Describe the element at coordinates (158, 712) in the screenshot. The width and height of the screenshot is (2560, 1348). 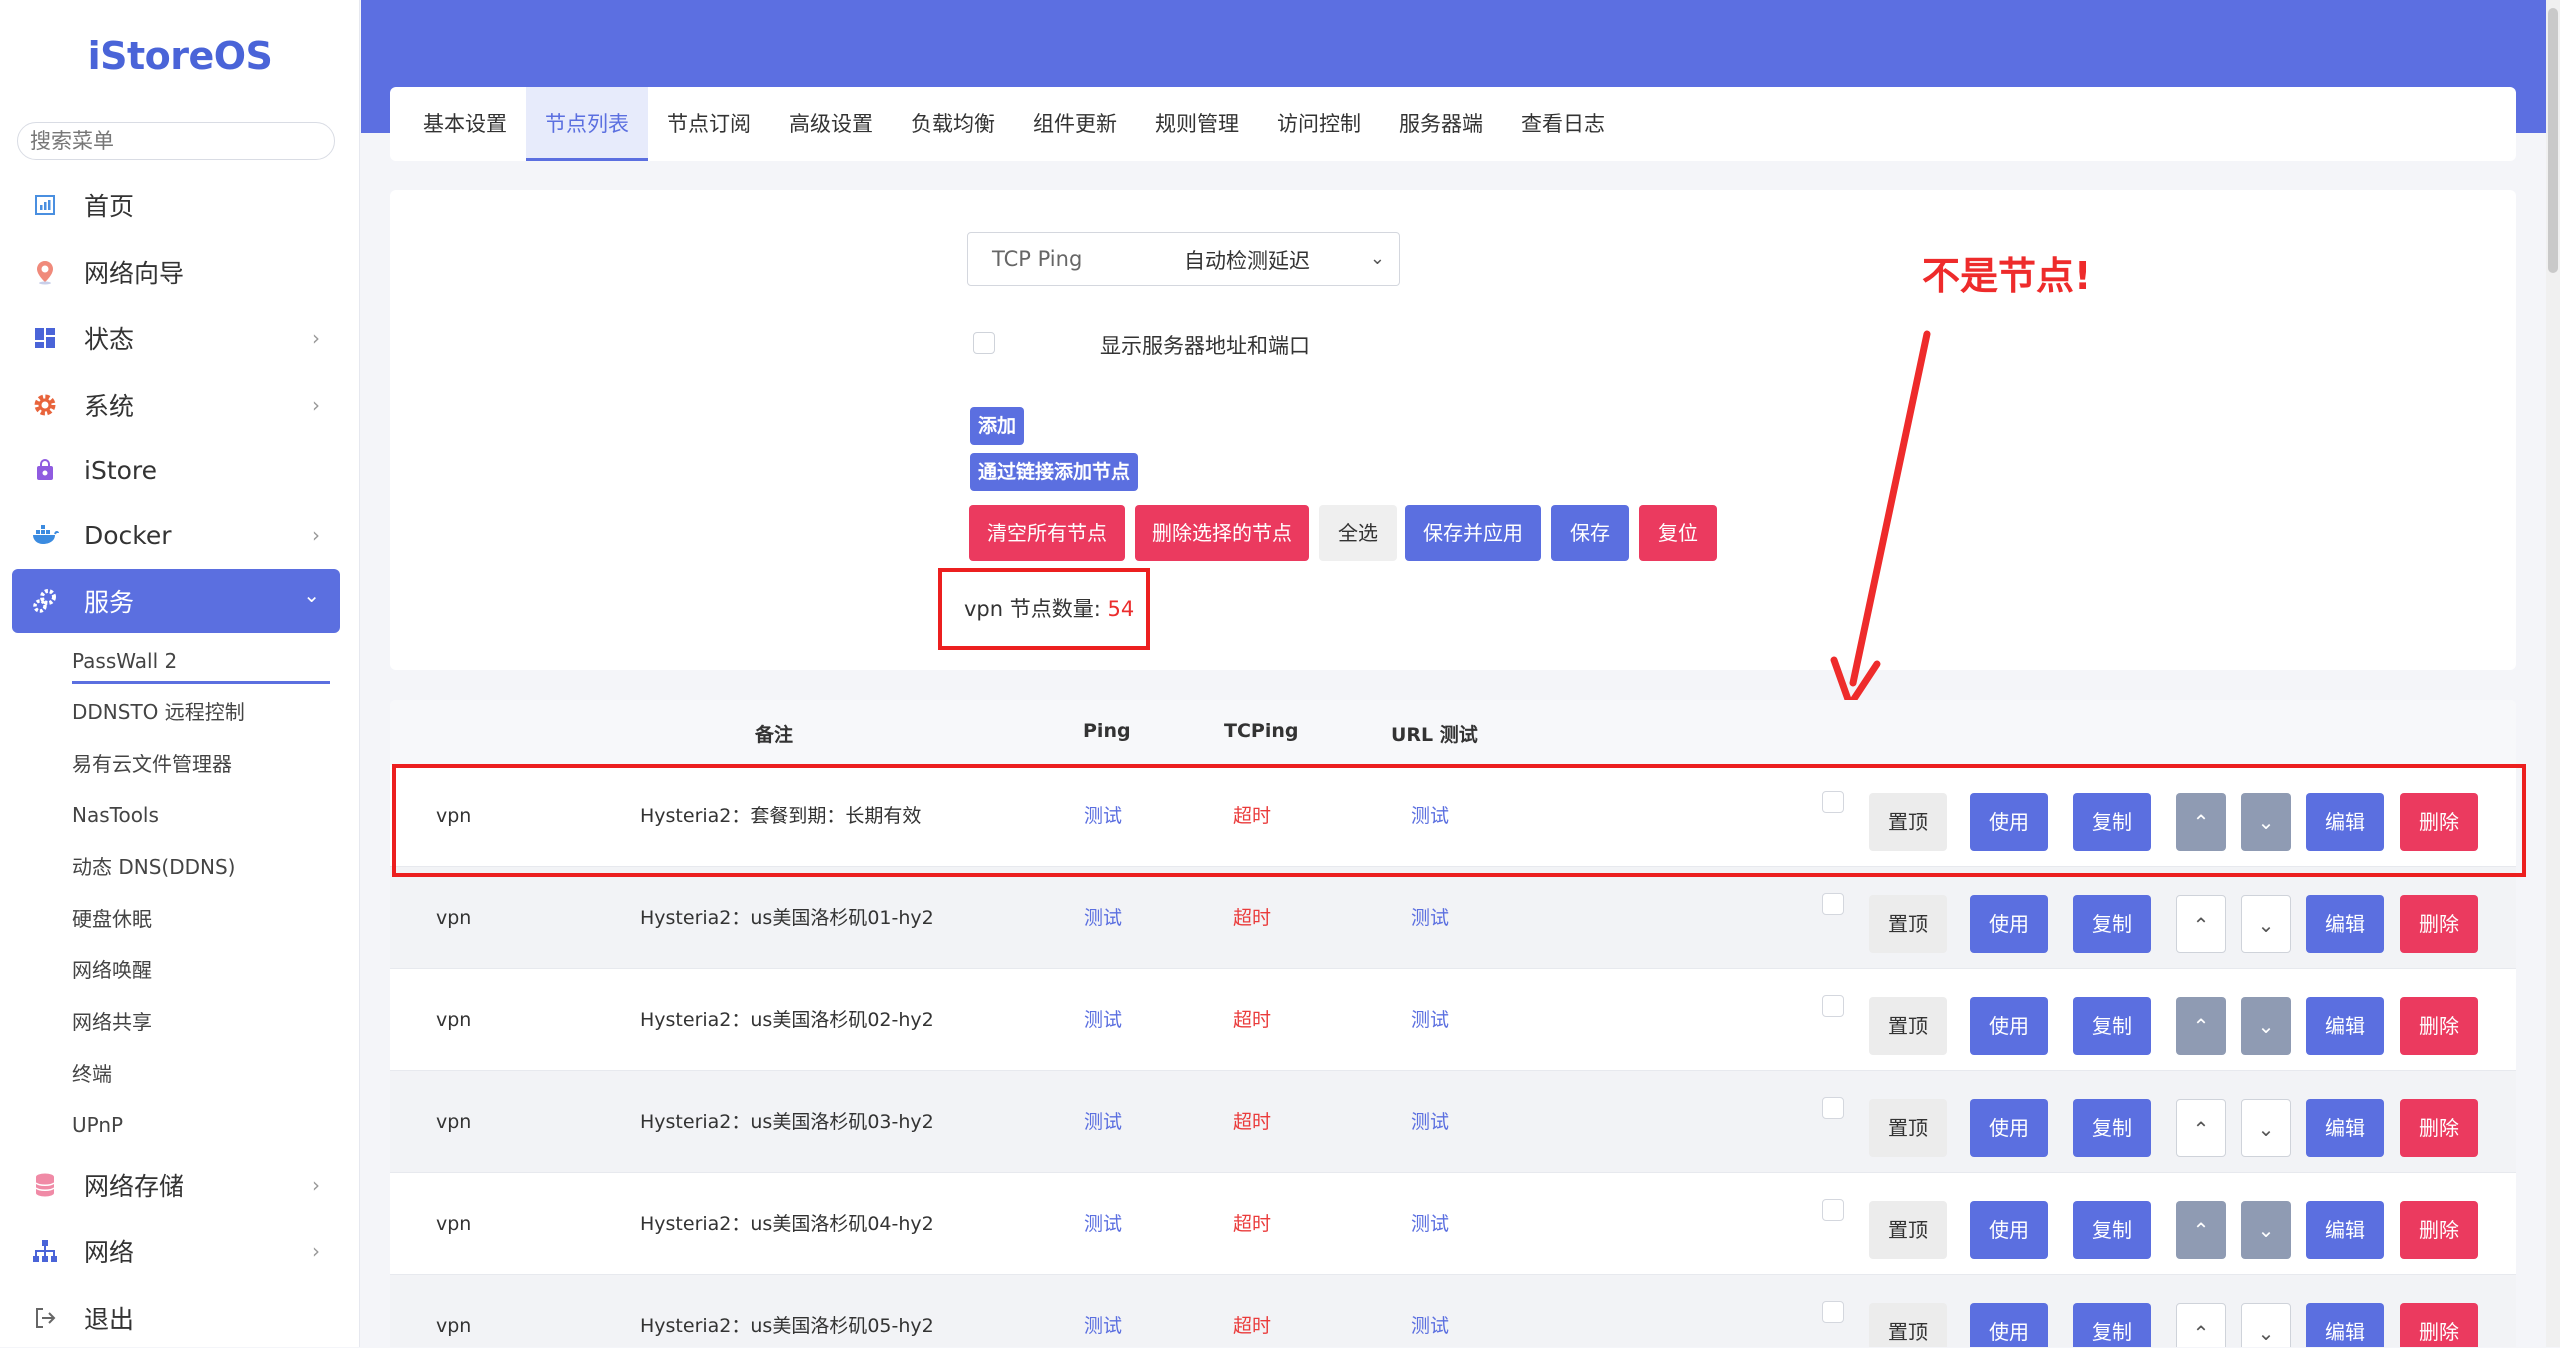
I see `sub-item-ddnsto: DDNSTO 远程控制` at that location.